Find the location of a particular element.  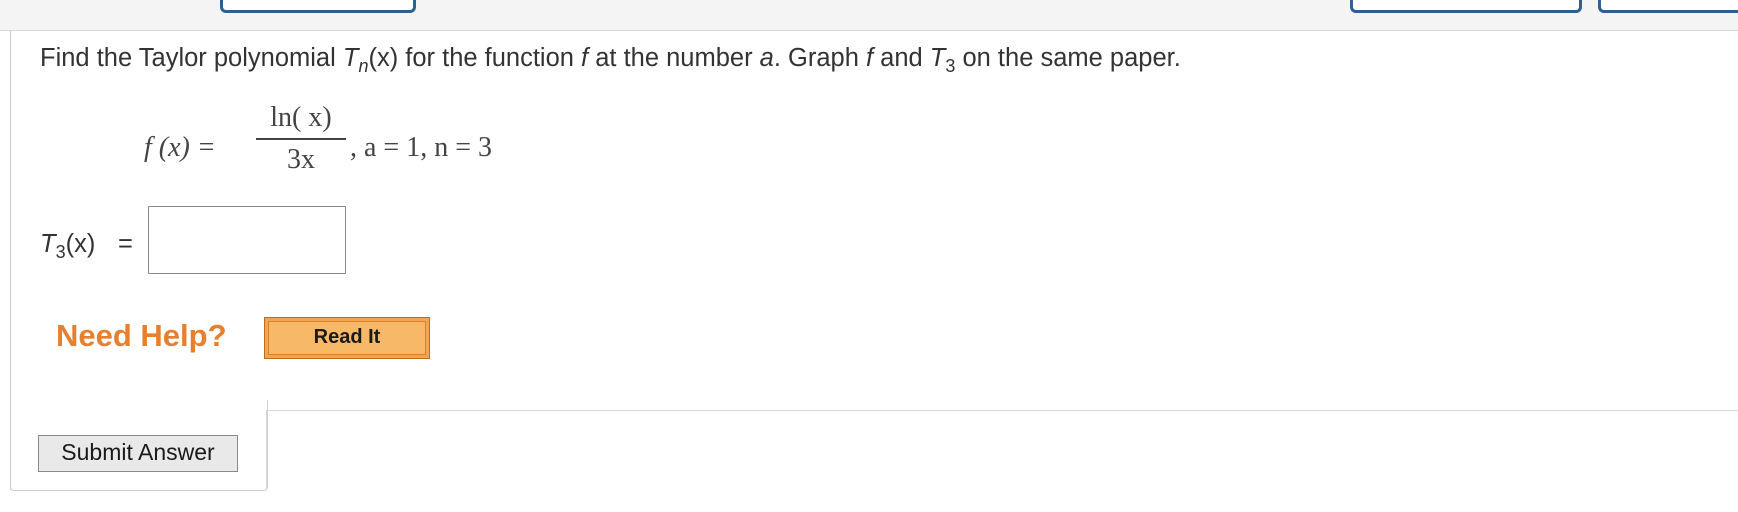

tn-subscript: n is located at coordinates (363, 66).